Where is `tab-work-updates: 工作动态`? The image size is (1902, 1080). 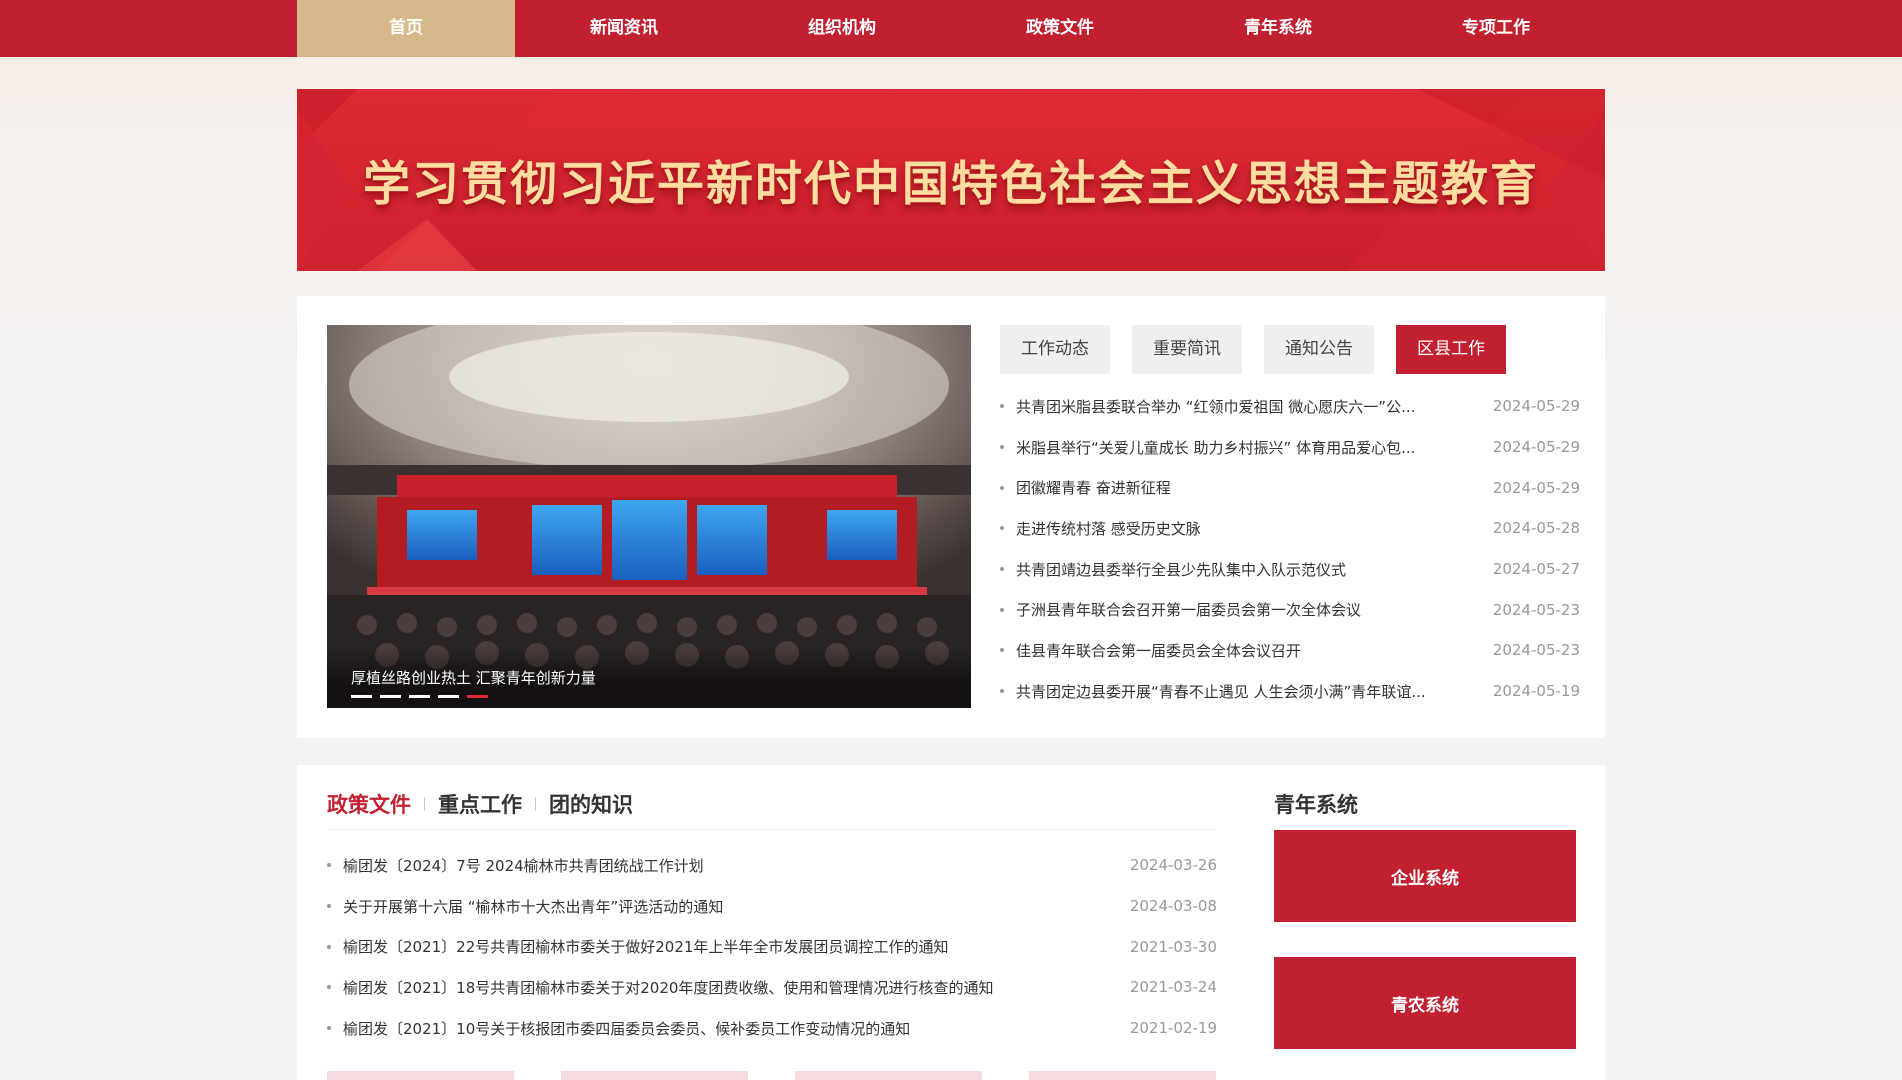 tab-work-updates: 工作动态 is located at coordinates (1055, 349).